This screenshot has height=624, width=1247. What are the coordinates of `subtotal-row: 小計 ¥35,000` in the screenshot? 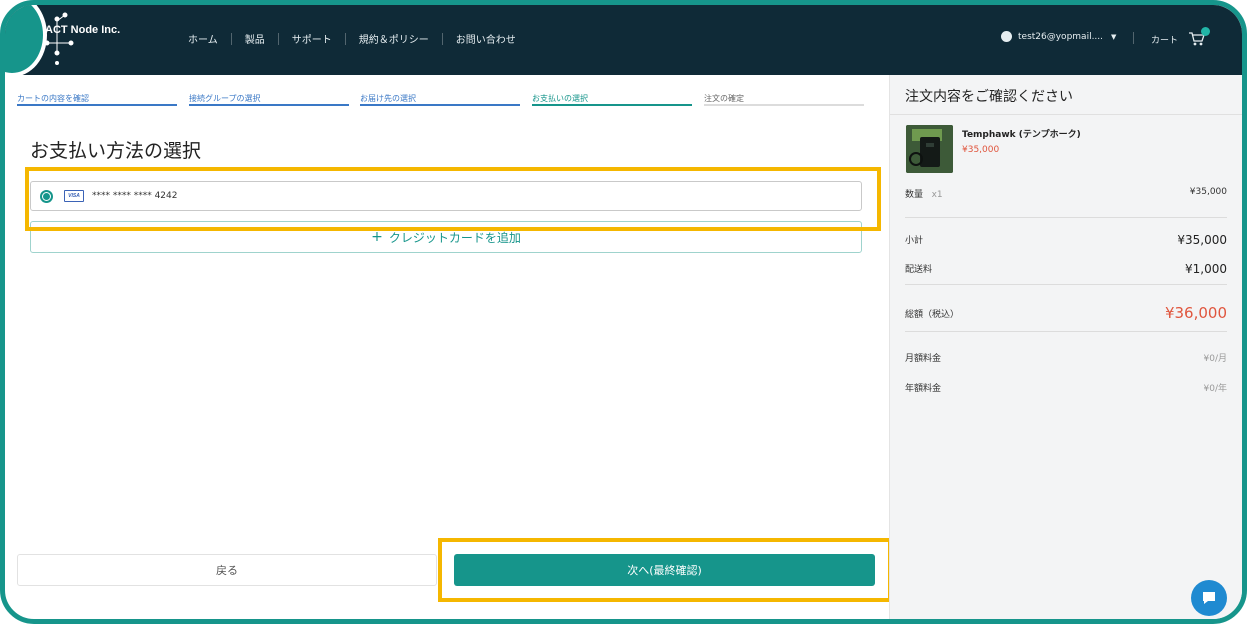 It's located at (1066, 240).